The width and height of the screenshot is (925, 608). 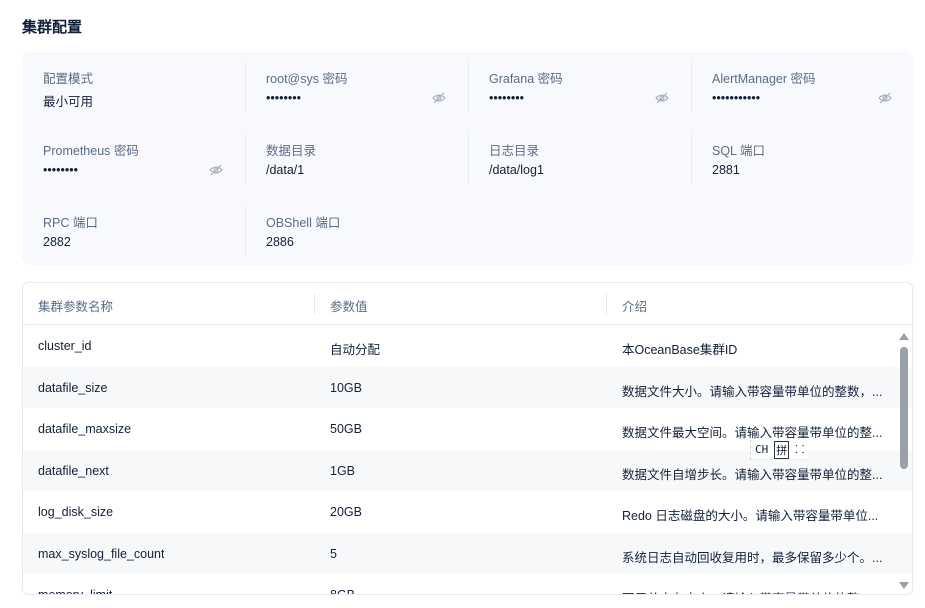 I want to click on header-name: 集群参数名称, so click(x=76, y=307).